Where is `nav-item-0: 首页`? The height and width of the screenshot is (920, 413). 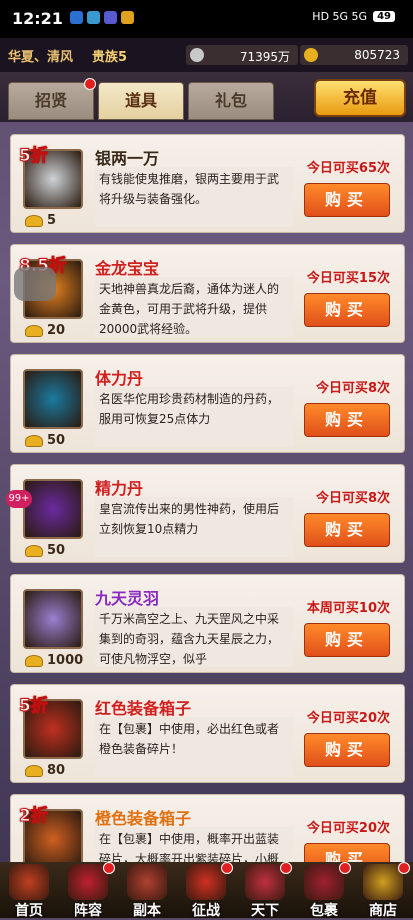 nav-item-0: 首页 is located at coordinates (29, 890).